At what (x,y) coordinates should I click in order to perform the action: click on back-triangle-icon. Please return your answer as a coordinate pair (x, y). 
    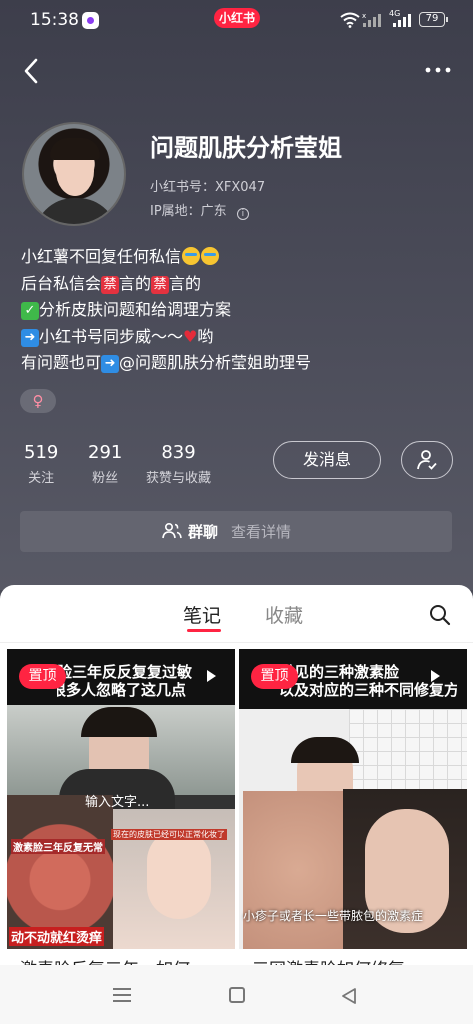
    Looking at the image, I should click on (349, 996).